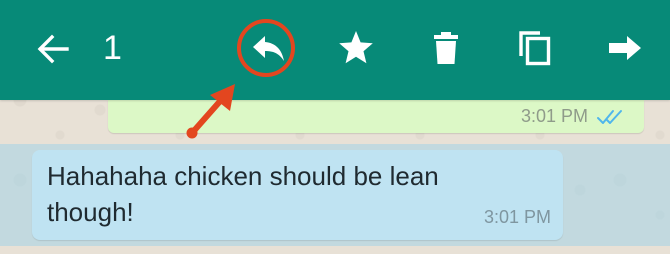 The image size is (670, 254). Describe the element at coordinates (112, 48) in the screenshot. I see `selection-count: 1` at that location.